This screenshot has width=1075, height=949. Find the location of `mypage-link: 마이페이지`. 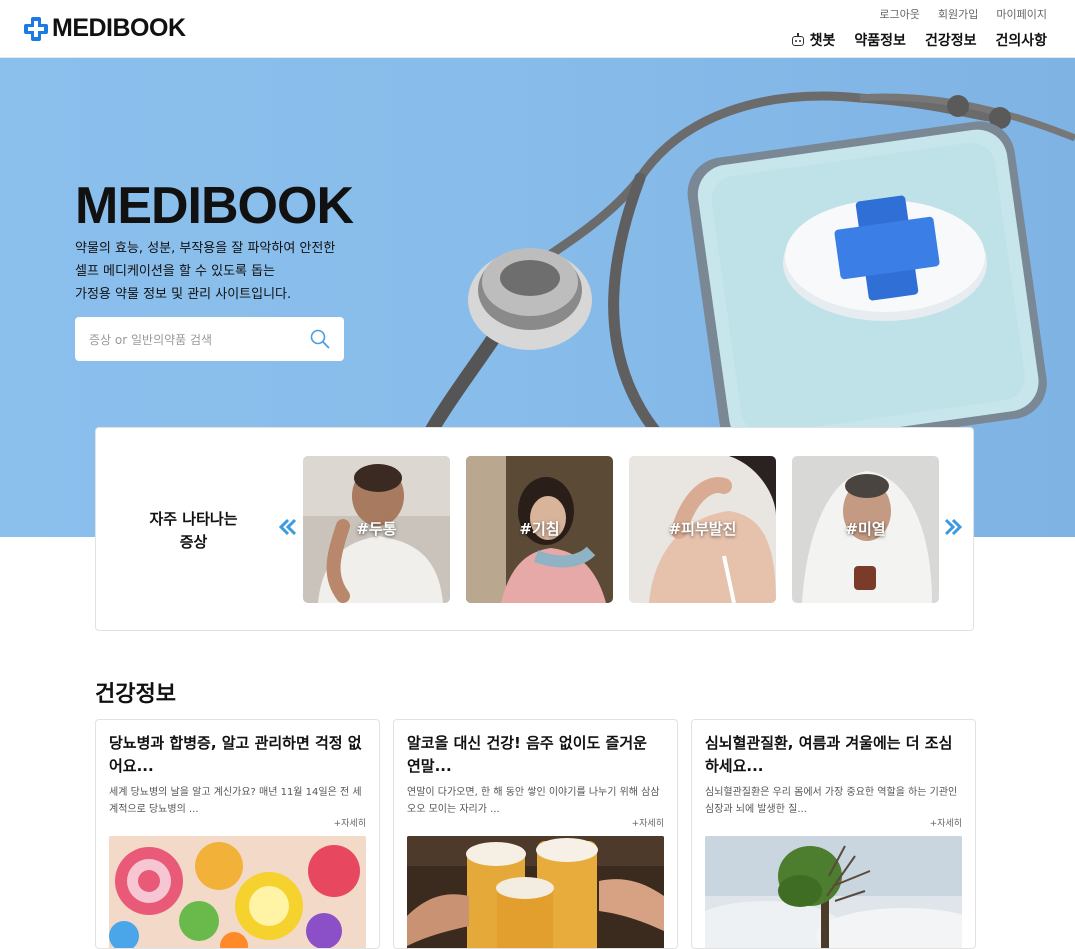

mypage-link: 마이페이지 is located at coordinates (1021, 14).